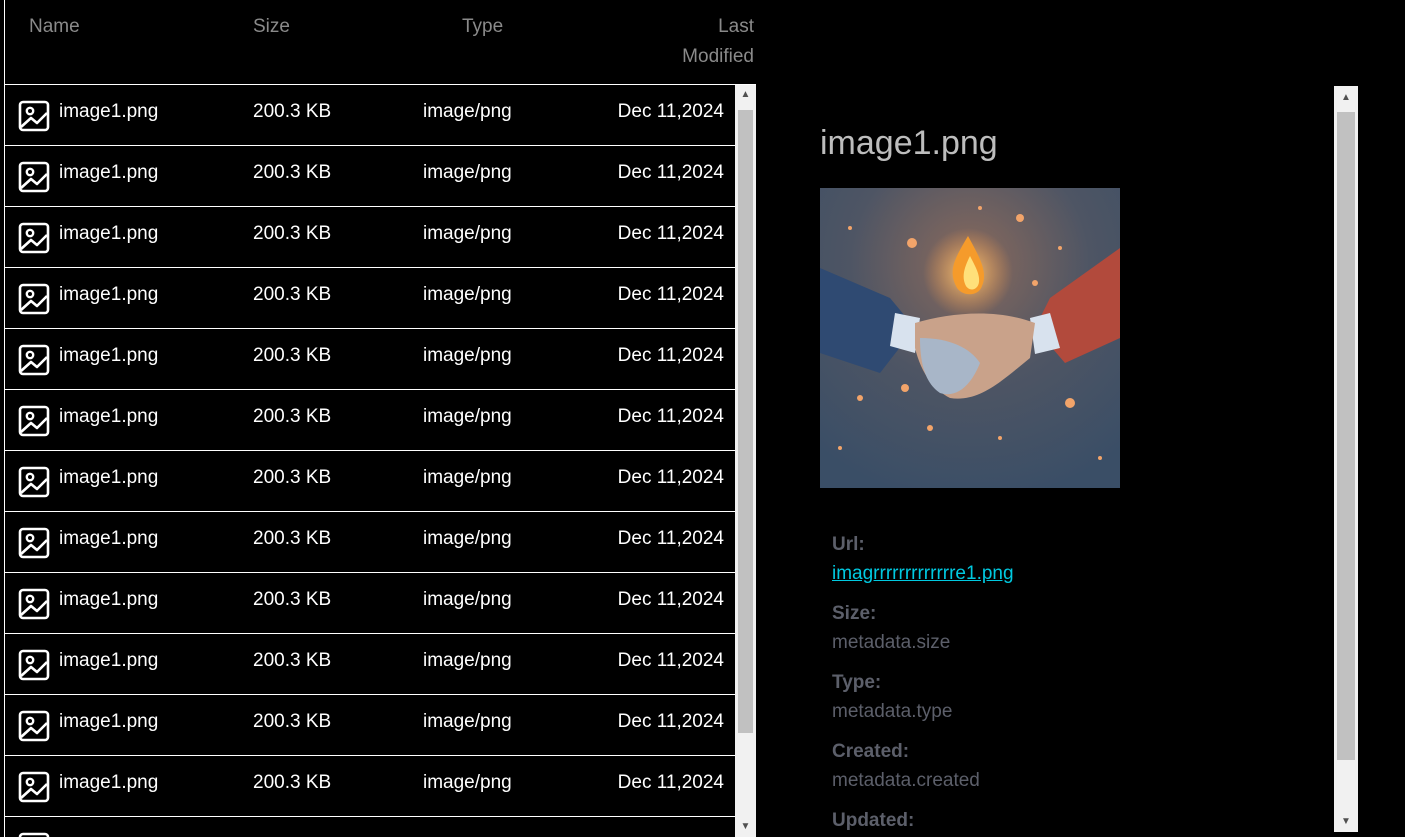 The image size is (1405, 837). I want to click on created-label: Created:, so click(871, 751).